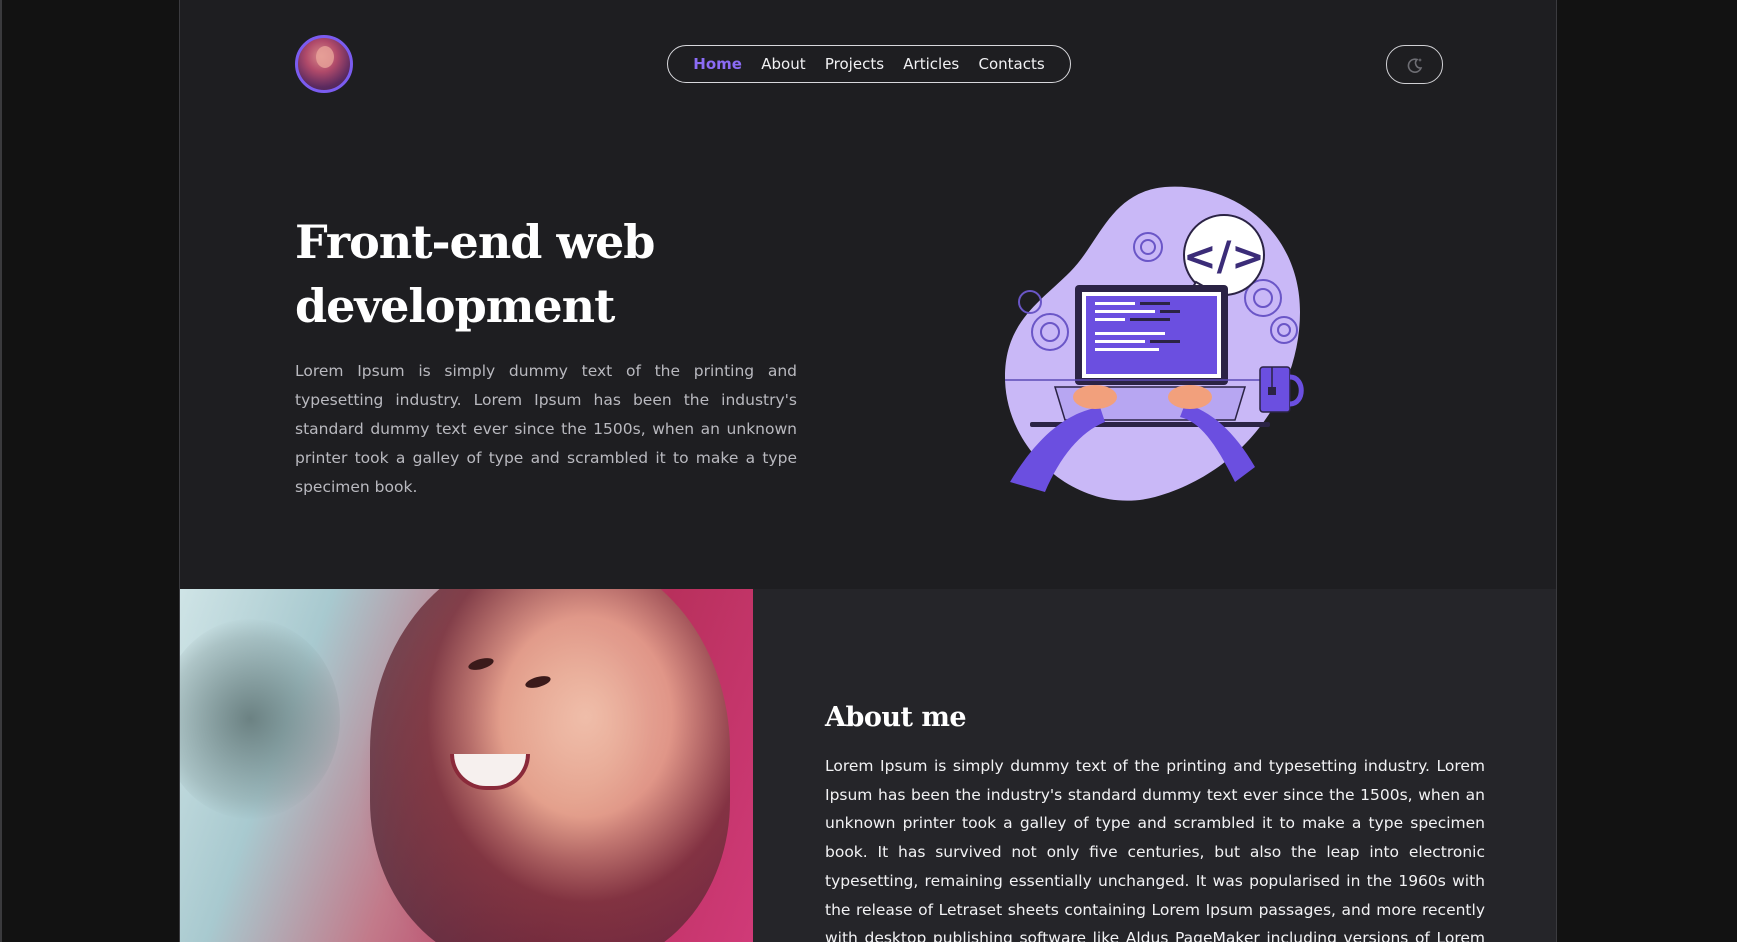 Image resolution: width=1737 pixels, height=942 pixels. I want to click on moon-icon, so click(1414, 65).